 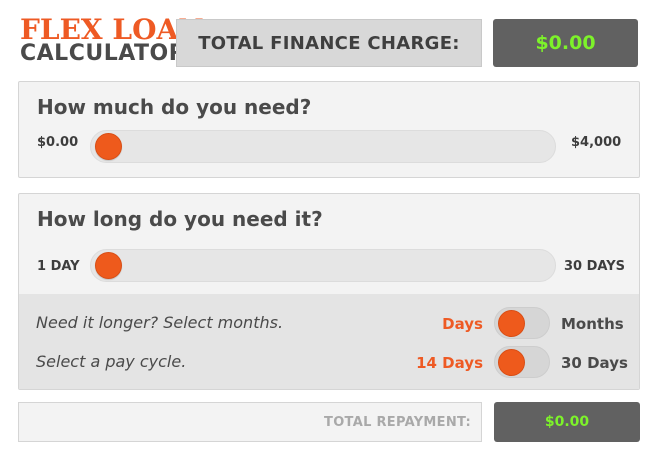 I want to click on term-max-label: 30 DAYS, so click(x=595, y=266).